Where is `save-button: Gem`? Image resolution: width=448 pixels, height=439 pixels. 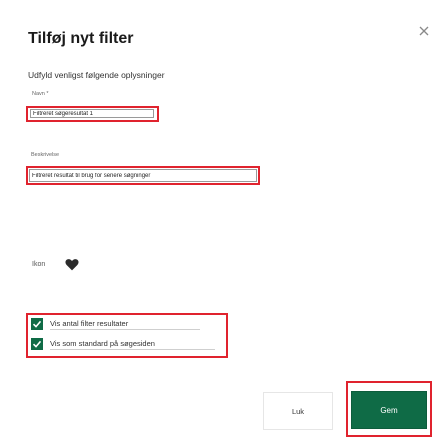 save-button: Gem is located at coordinates (389, 410).